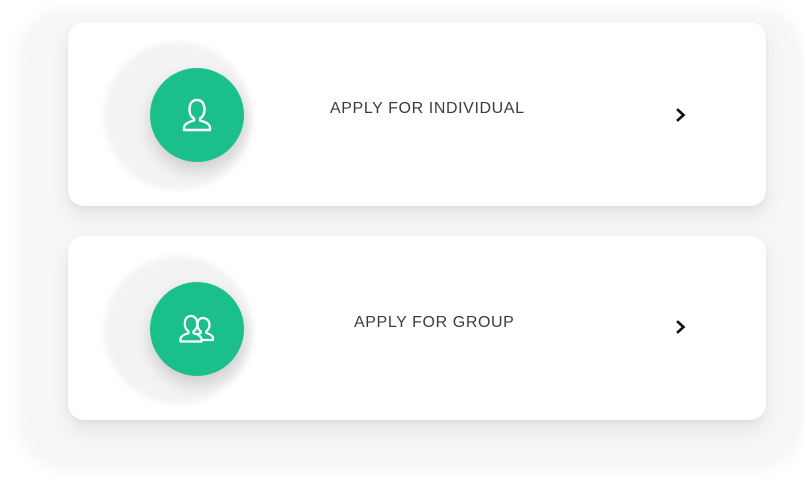  I want to click on apply-group-label: APPLY FOR GROUP, so click(434, 322).